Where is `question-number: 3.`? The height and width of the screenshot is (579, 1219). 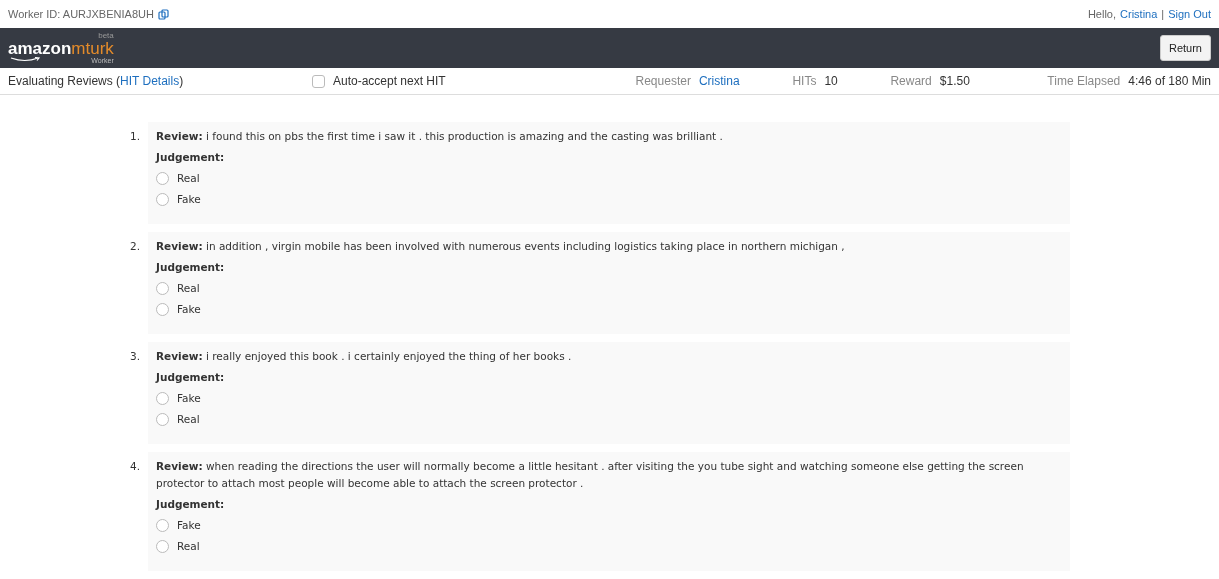 question-number: 3. is located at coordinates (134, 356).